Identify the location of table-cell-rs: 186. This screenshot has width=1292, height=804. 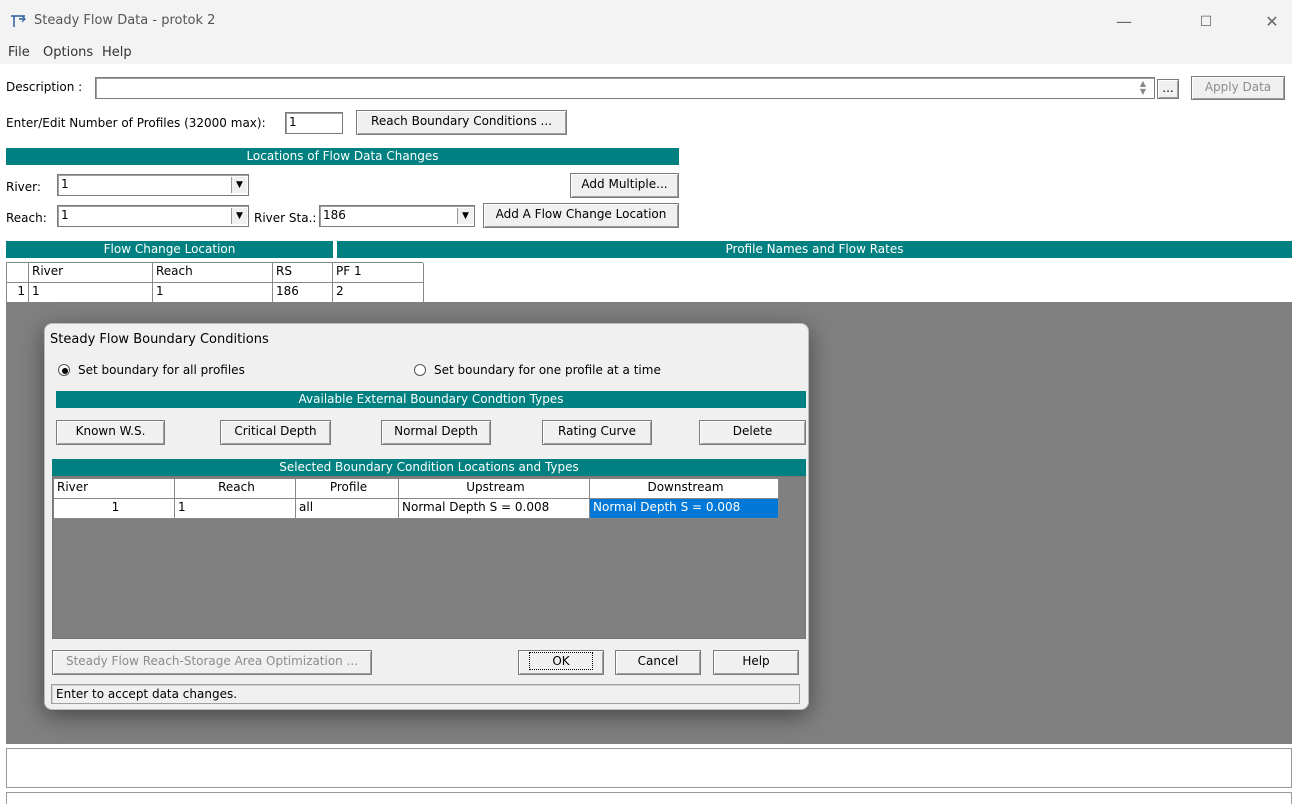
(303, 293).